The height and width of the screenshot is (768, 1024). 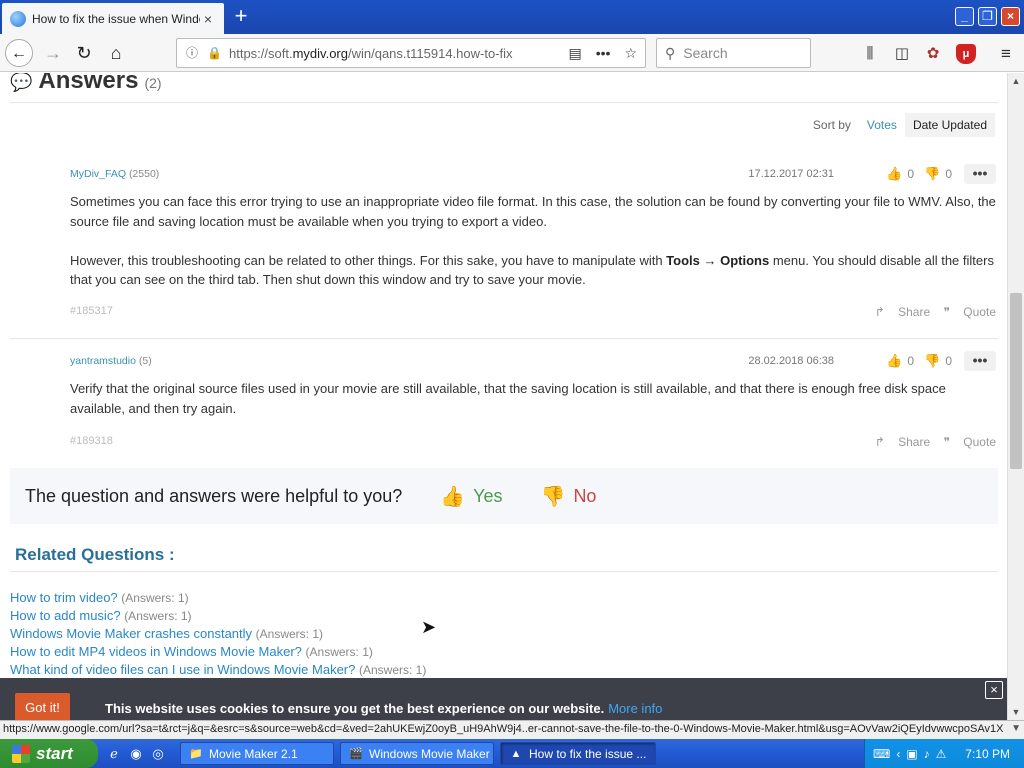 What do you see at coordinates (158, 754) in the screenshot?
I see `app-icon: ◎` at bounding box center [158, 754].